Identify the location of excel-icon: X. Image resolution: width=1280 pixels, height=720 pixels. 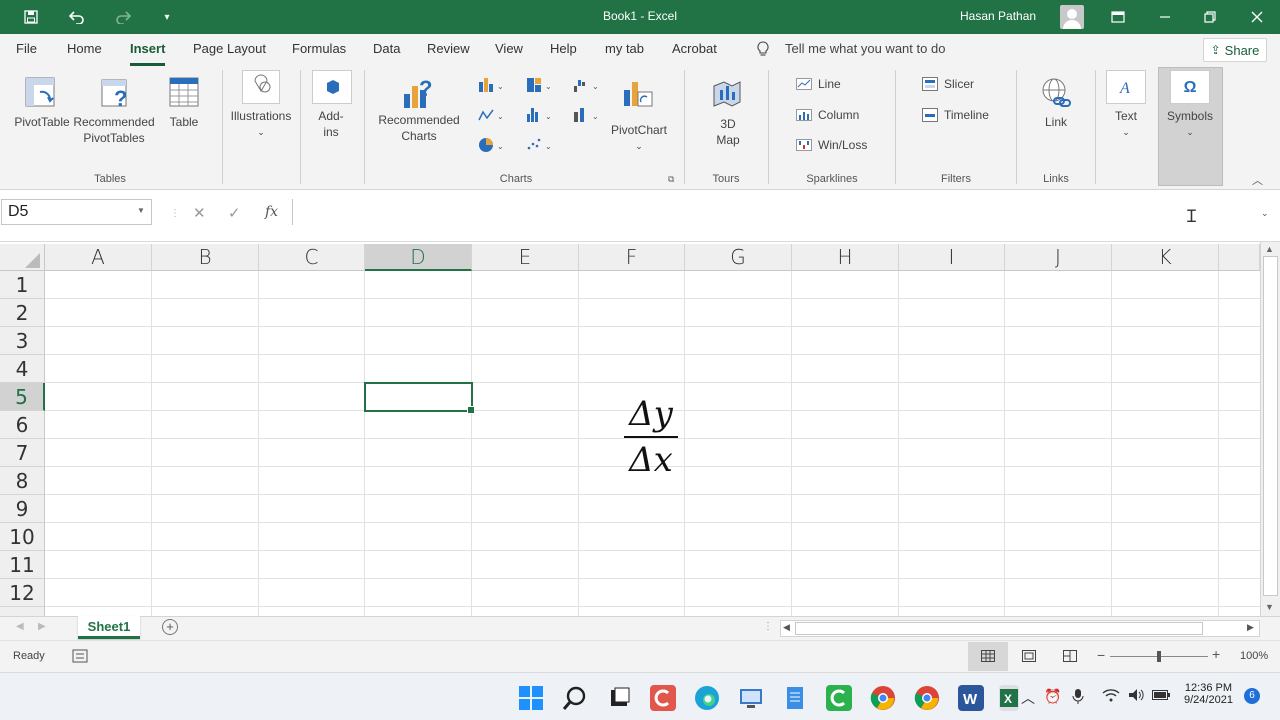
(1009, 698).